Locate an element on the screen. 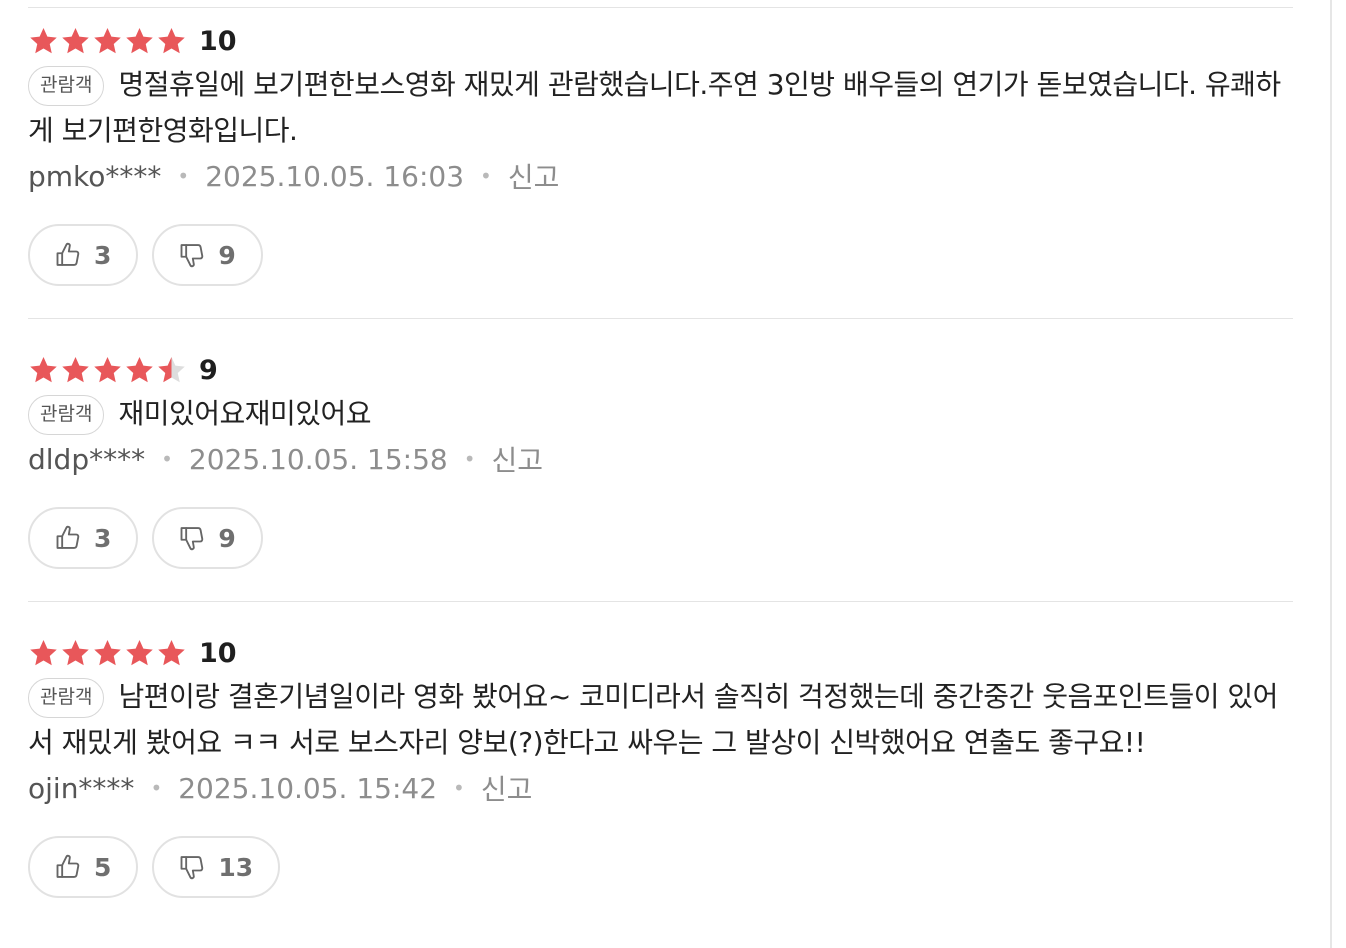  review-meta: pmko**** • 2025.10.05. 16:03 • 신고 is located at coordinates (660, 176).